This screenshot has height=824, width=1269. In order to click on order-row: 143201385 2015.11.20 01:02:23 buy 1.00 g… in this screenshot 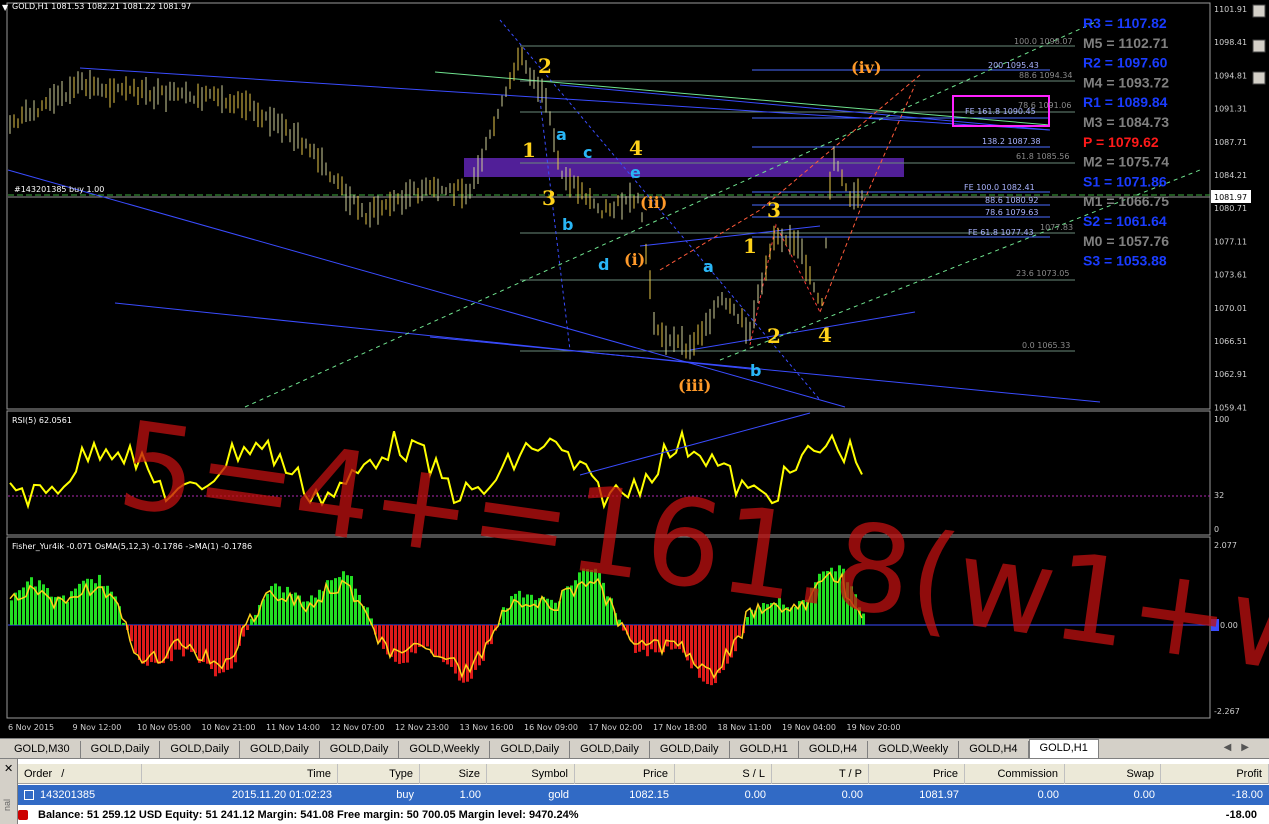, I will do `click(643, 795)`.